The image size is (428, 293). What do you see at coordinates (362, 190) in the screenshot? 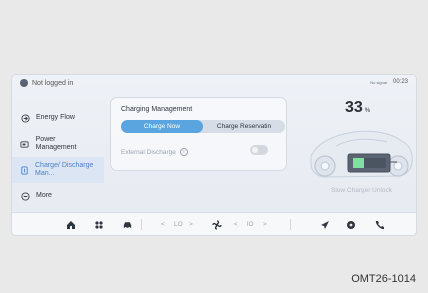
I see `charger-status-label: Slow Charger Unlock` at bounding box center [362, 190].